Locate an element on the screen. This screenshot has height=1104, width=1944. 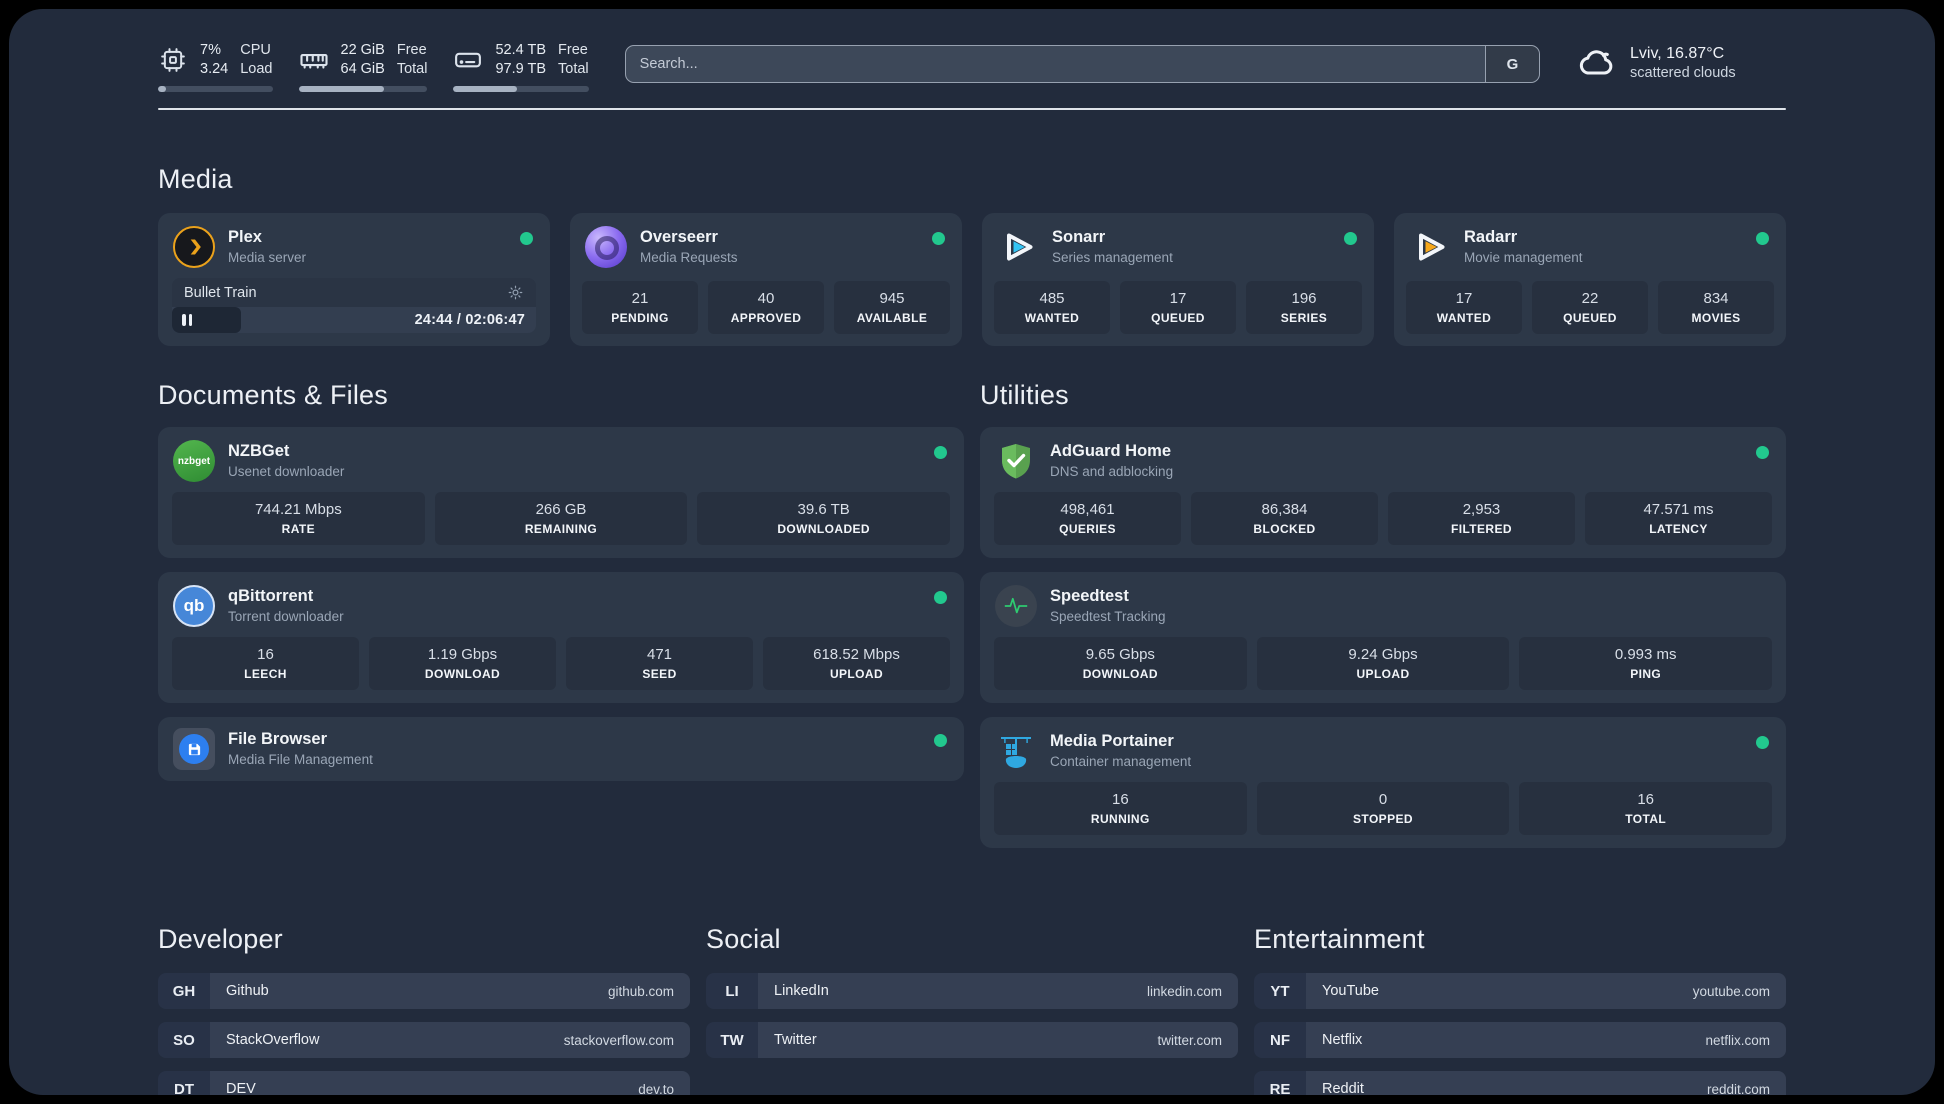
system-stat-memory: 22 GiB 64 GiB Free Total is located at coordinates (363, 66).